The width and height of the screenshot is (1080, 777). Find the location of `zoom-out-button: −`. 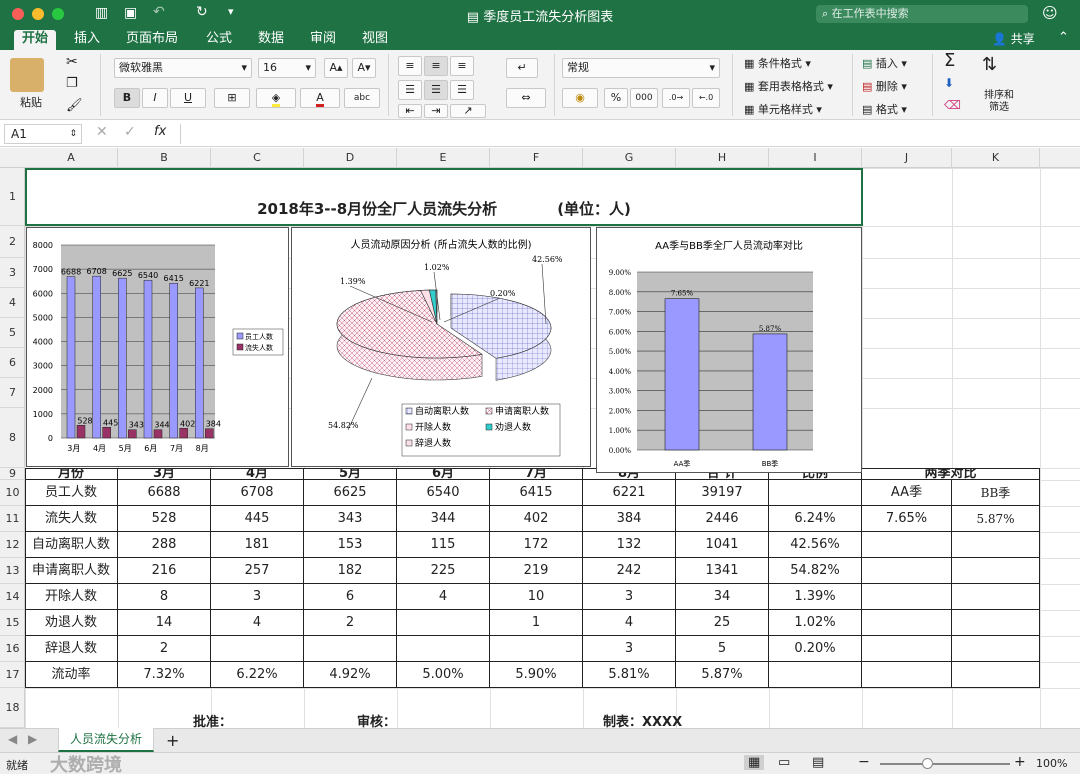

zoom-out-button: − is located at coordinates (864, 762).